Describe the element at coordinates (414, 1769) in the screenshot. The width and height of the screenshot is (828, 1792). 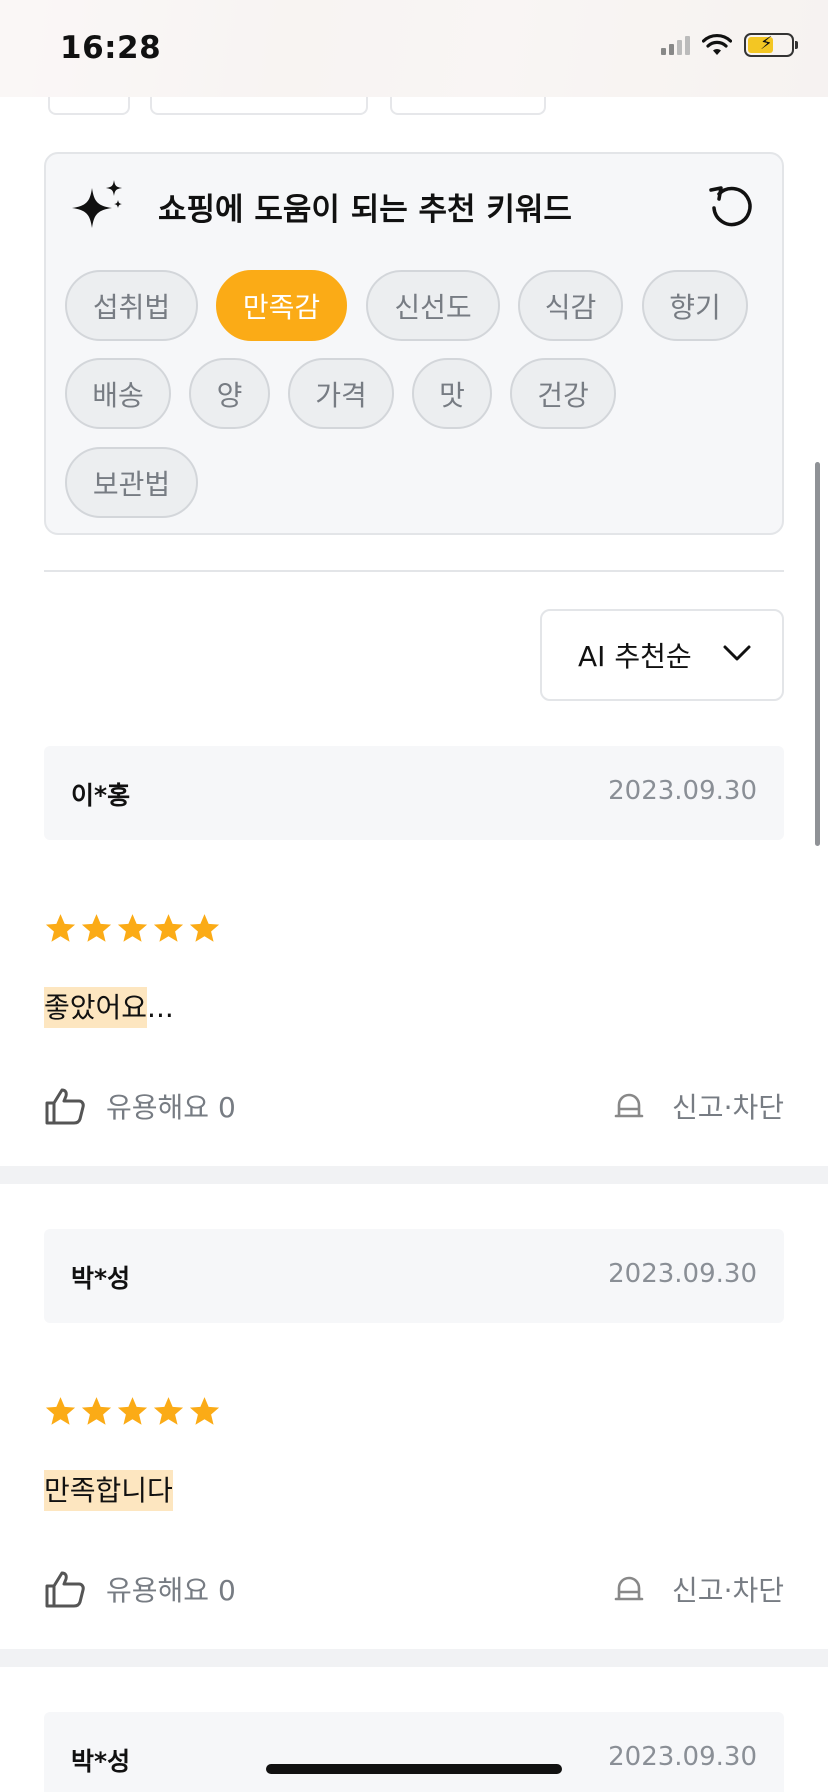
I see `home-indicator` at that location.